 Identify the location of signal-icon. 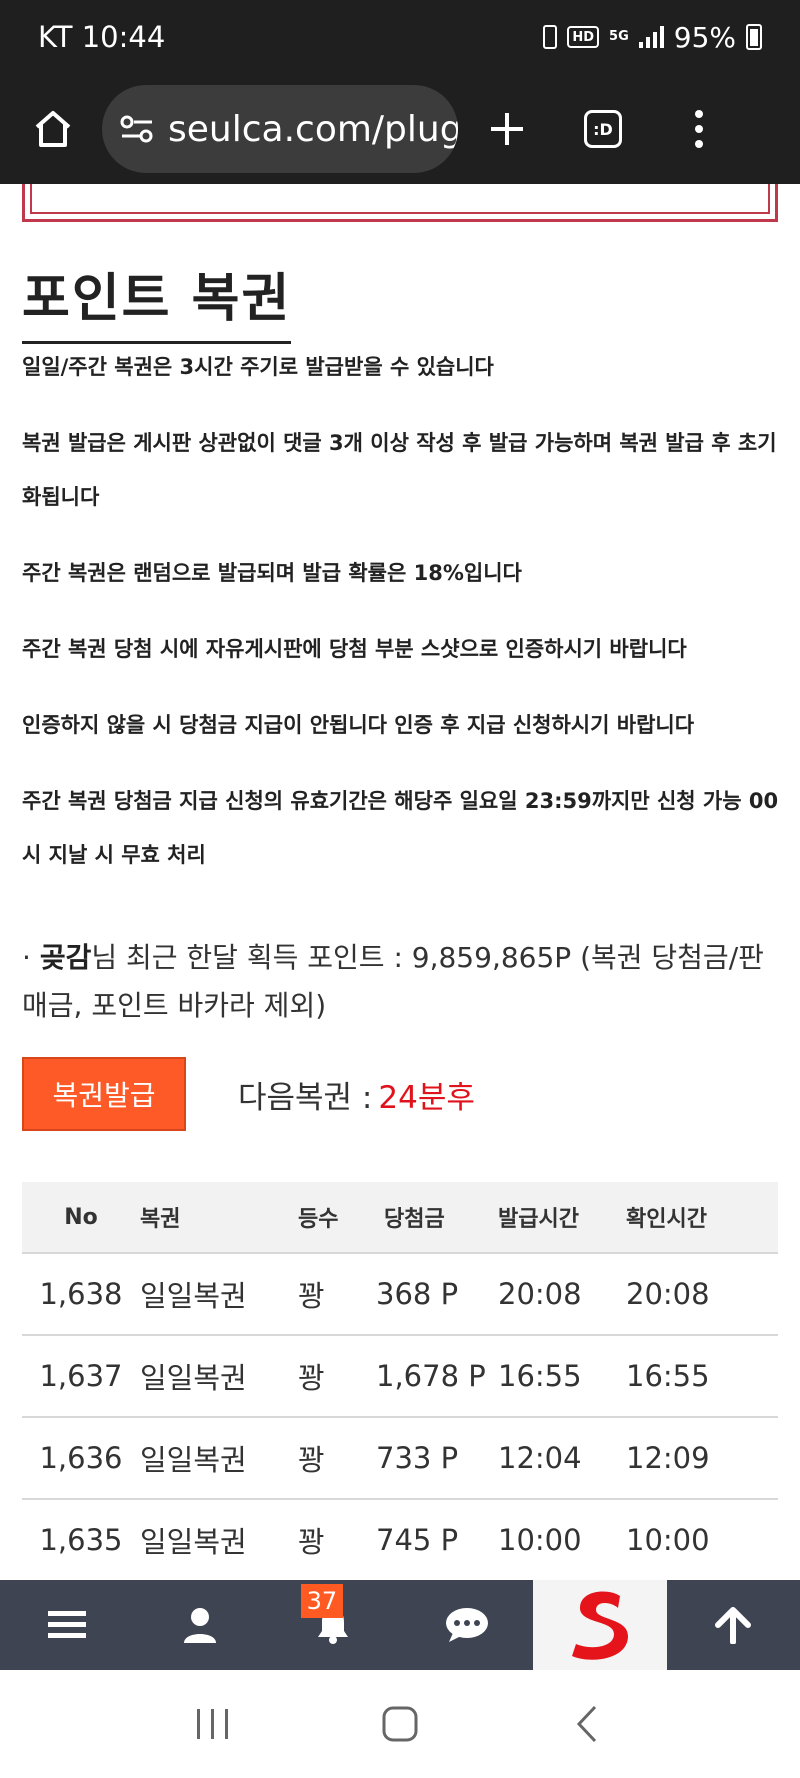
(651, 37).